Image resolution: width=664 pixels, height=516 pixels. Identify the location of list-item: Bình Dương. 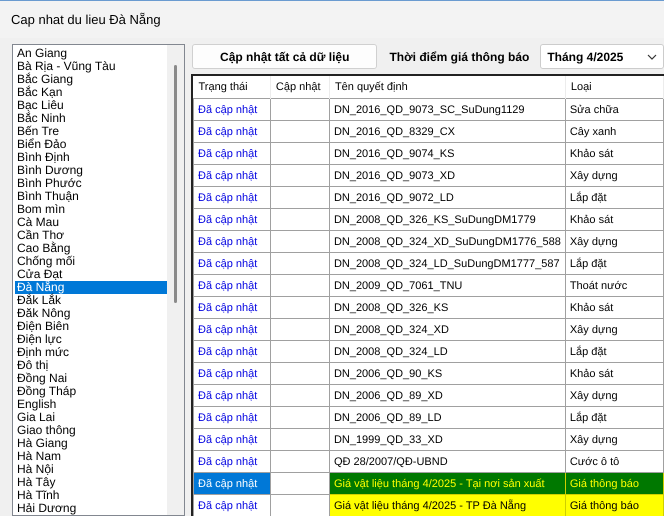
(91, 170).